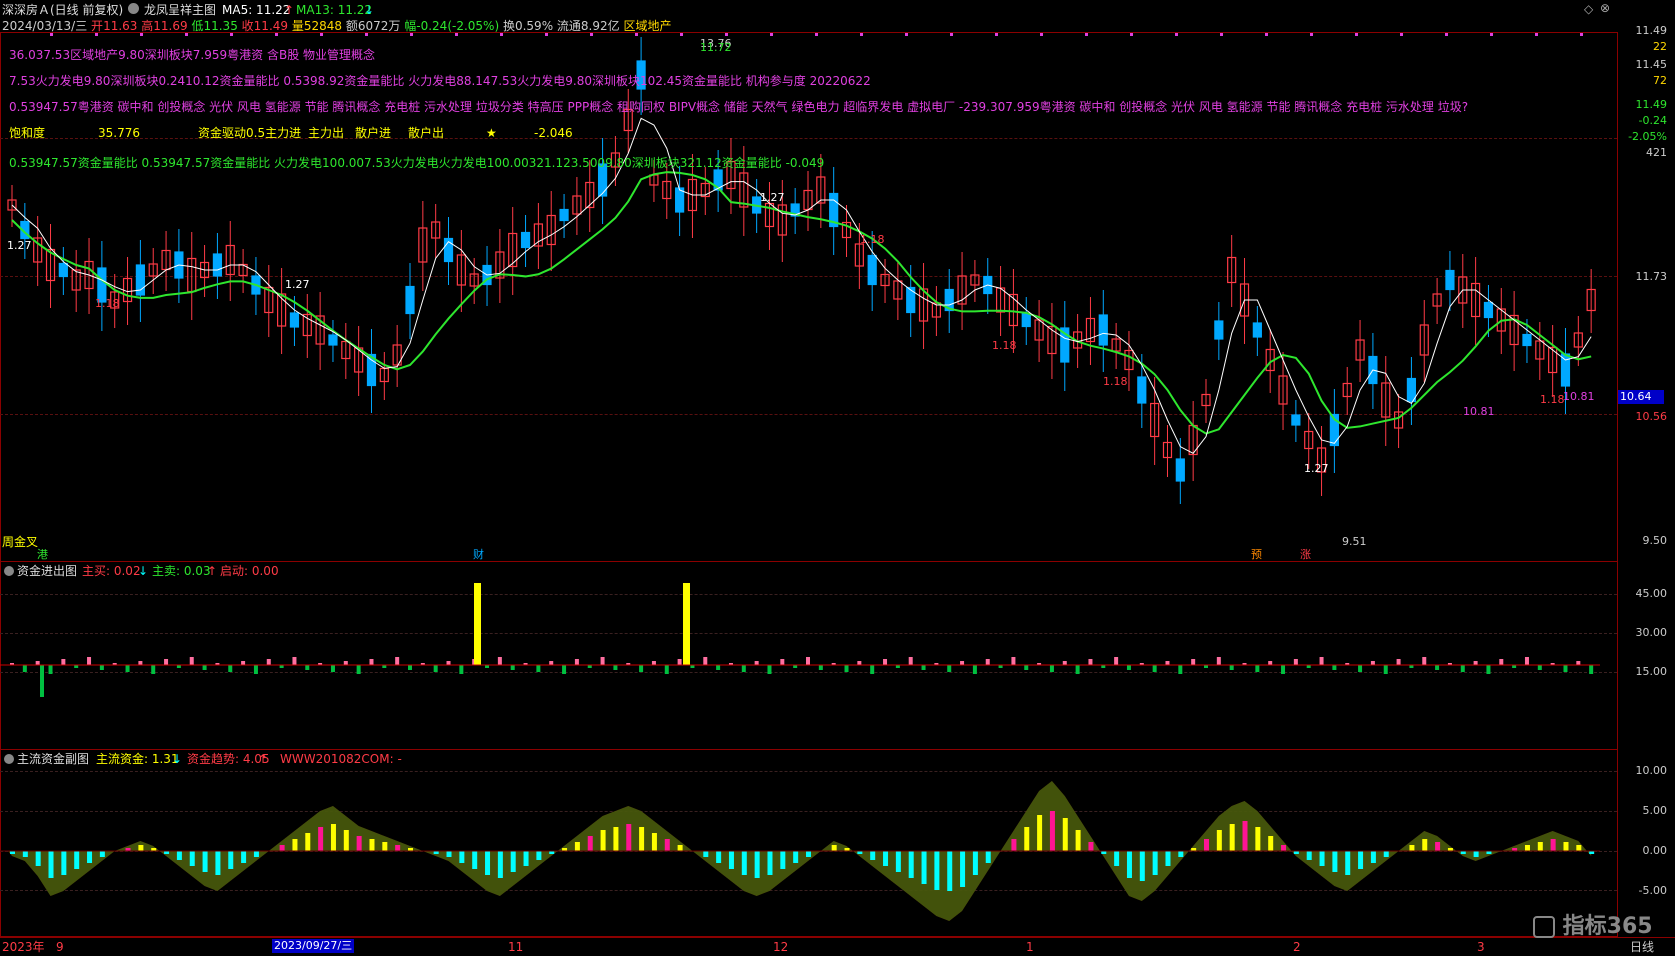 The image size is (1675, 956). I want to click on axis-label: 11.49, so click(1651, 104).